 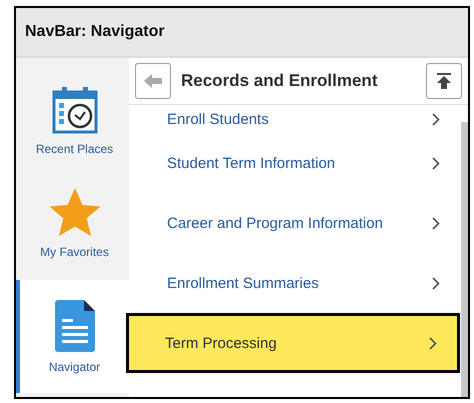 I want to click on top-arrow-icon, so click(x=444, y=81).